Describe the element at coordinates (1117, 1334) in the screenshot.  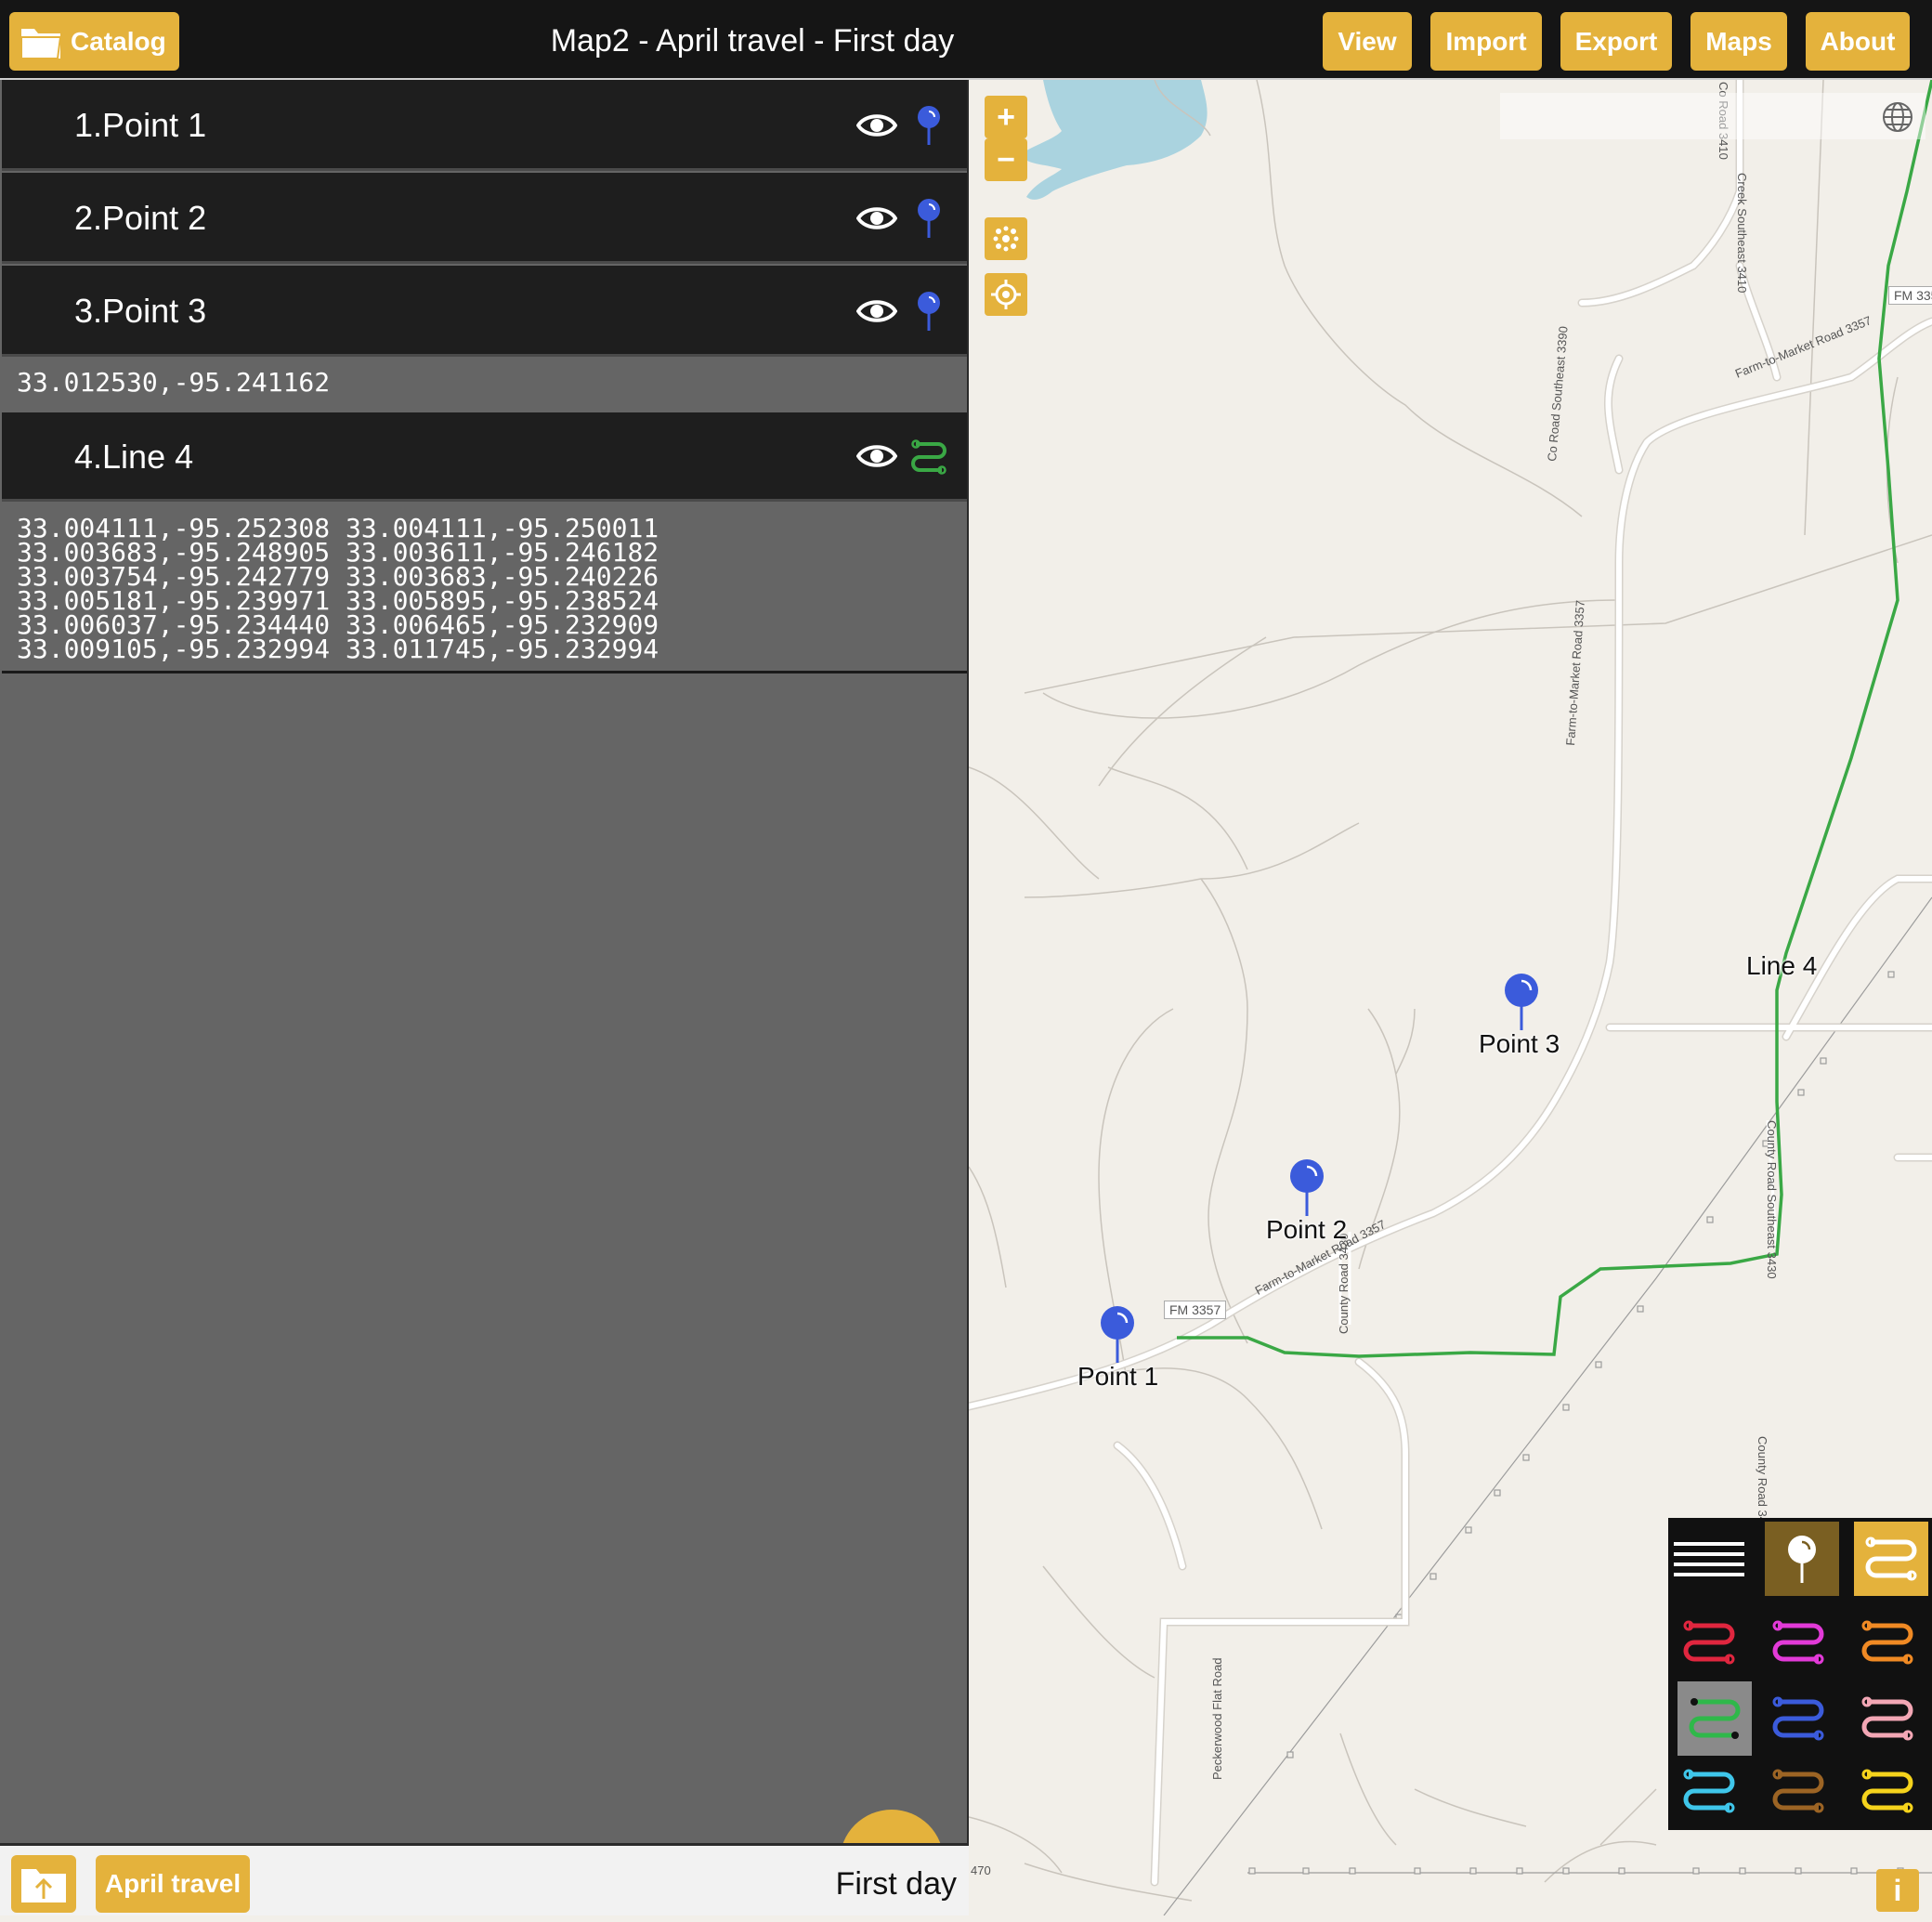
I see `point-1-marker` at that location.